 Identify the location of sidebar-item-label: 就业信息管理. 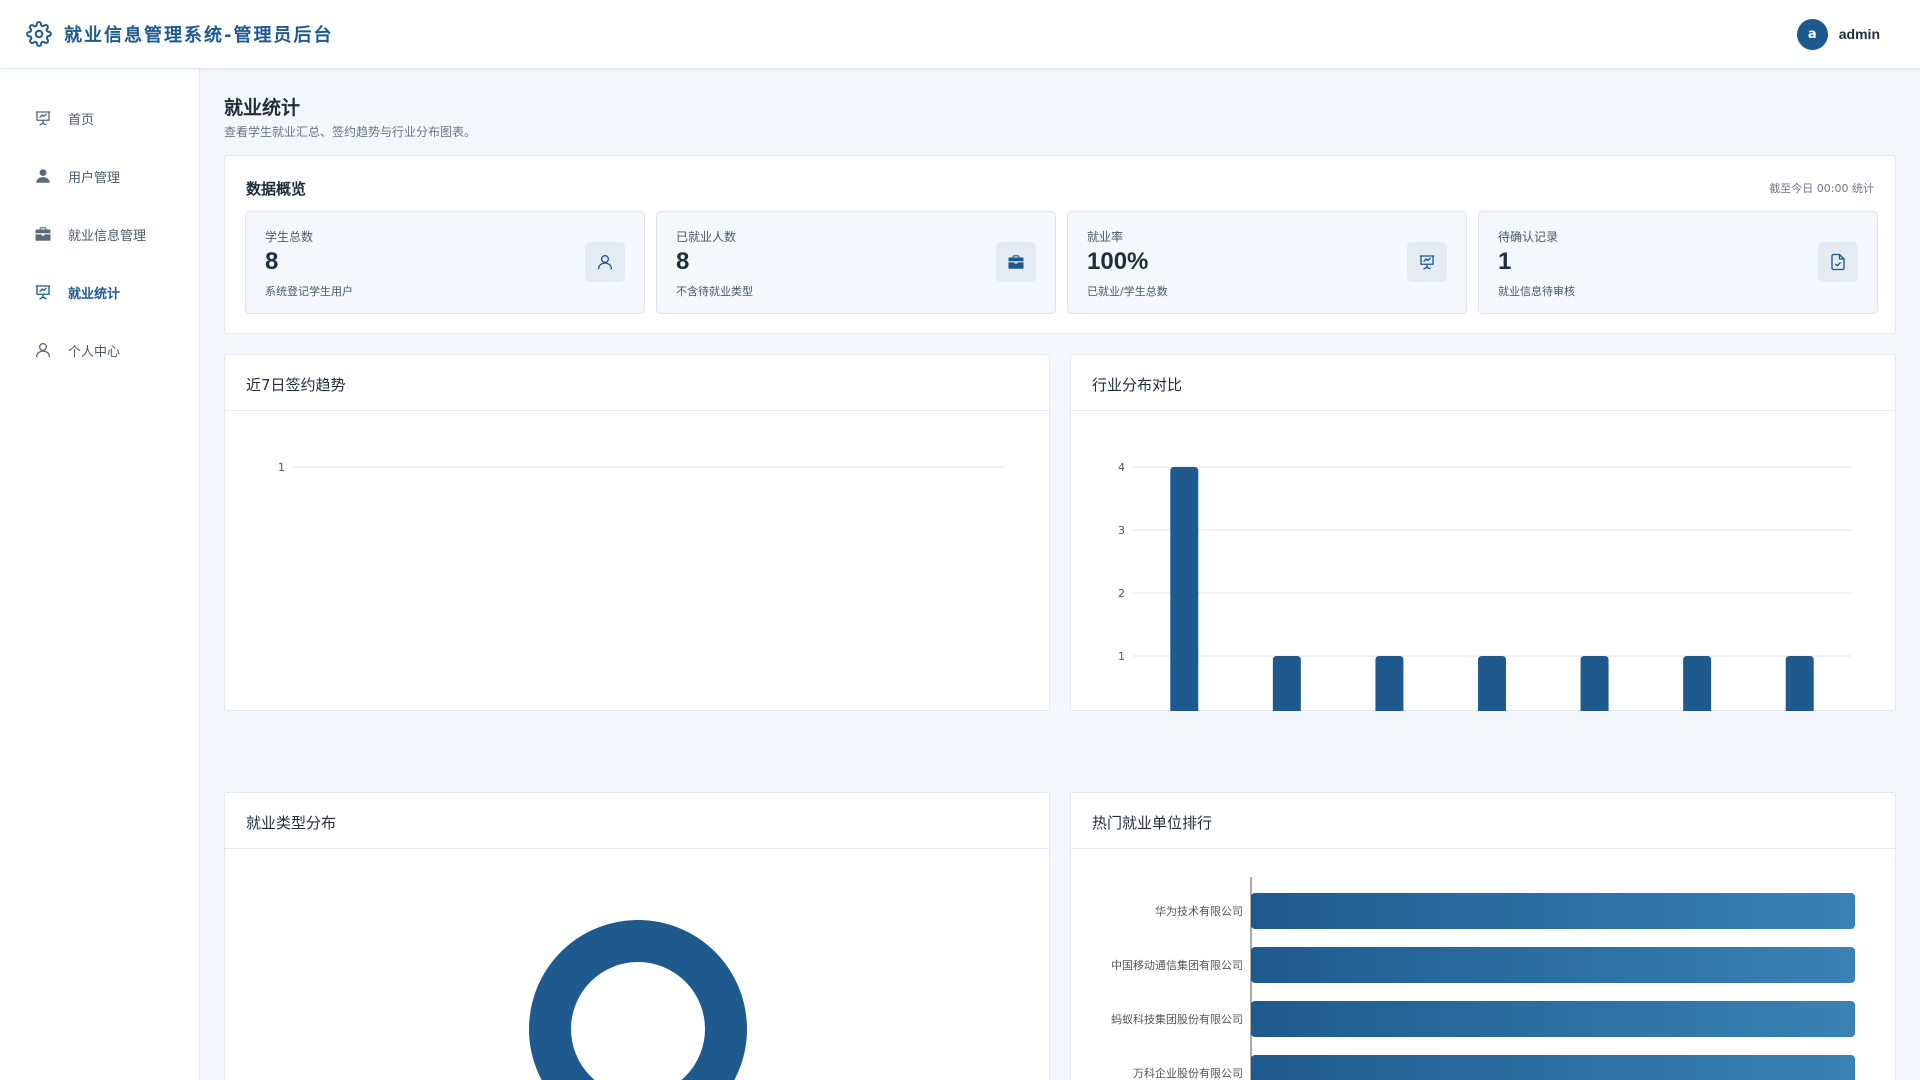
(107, 236).